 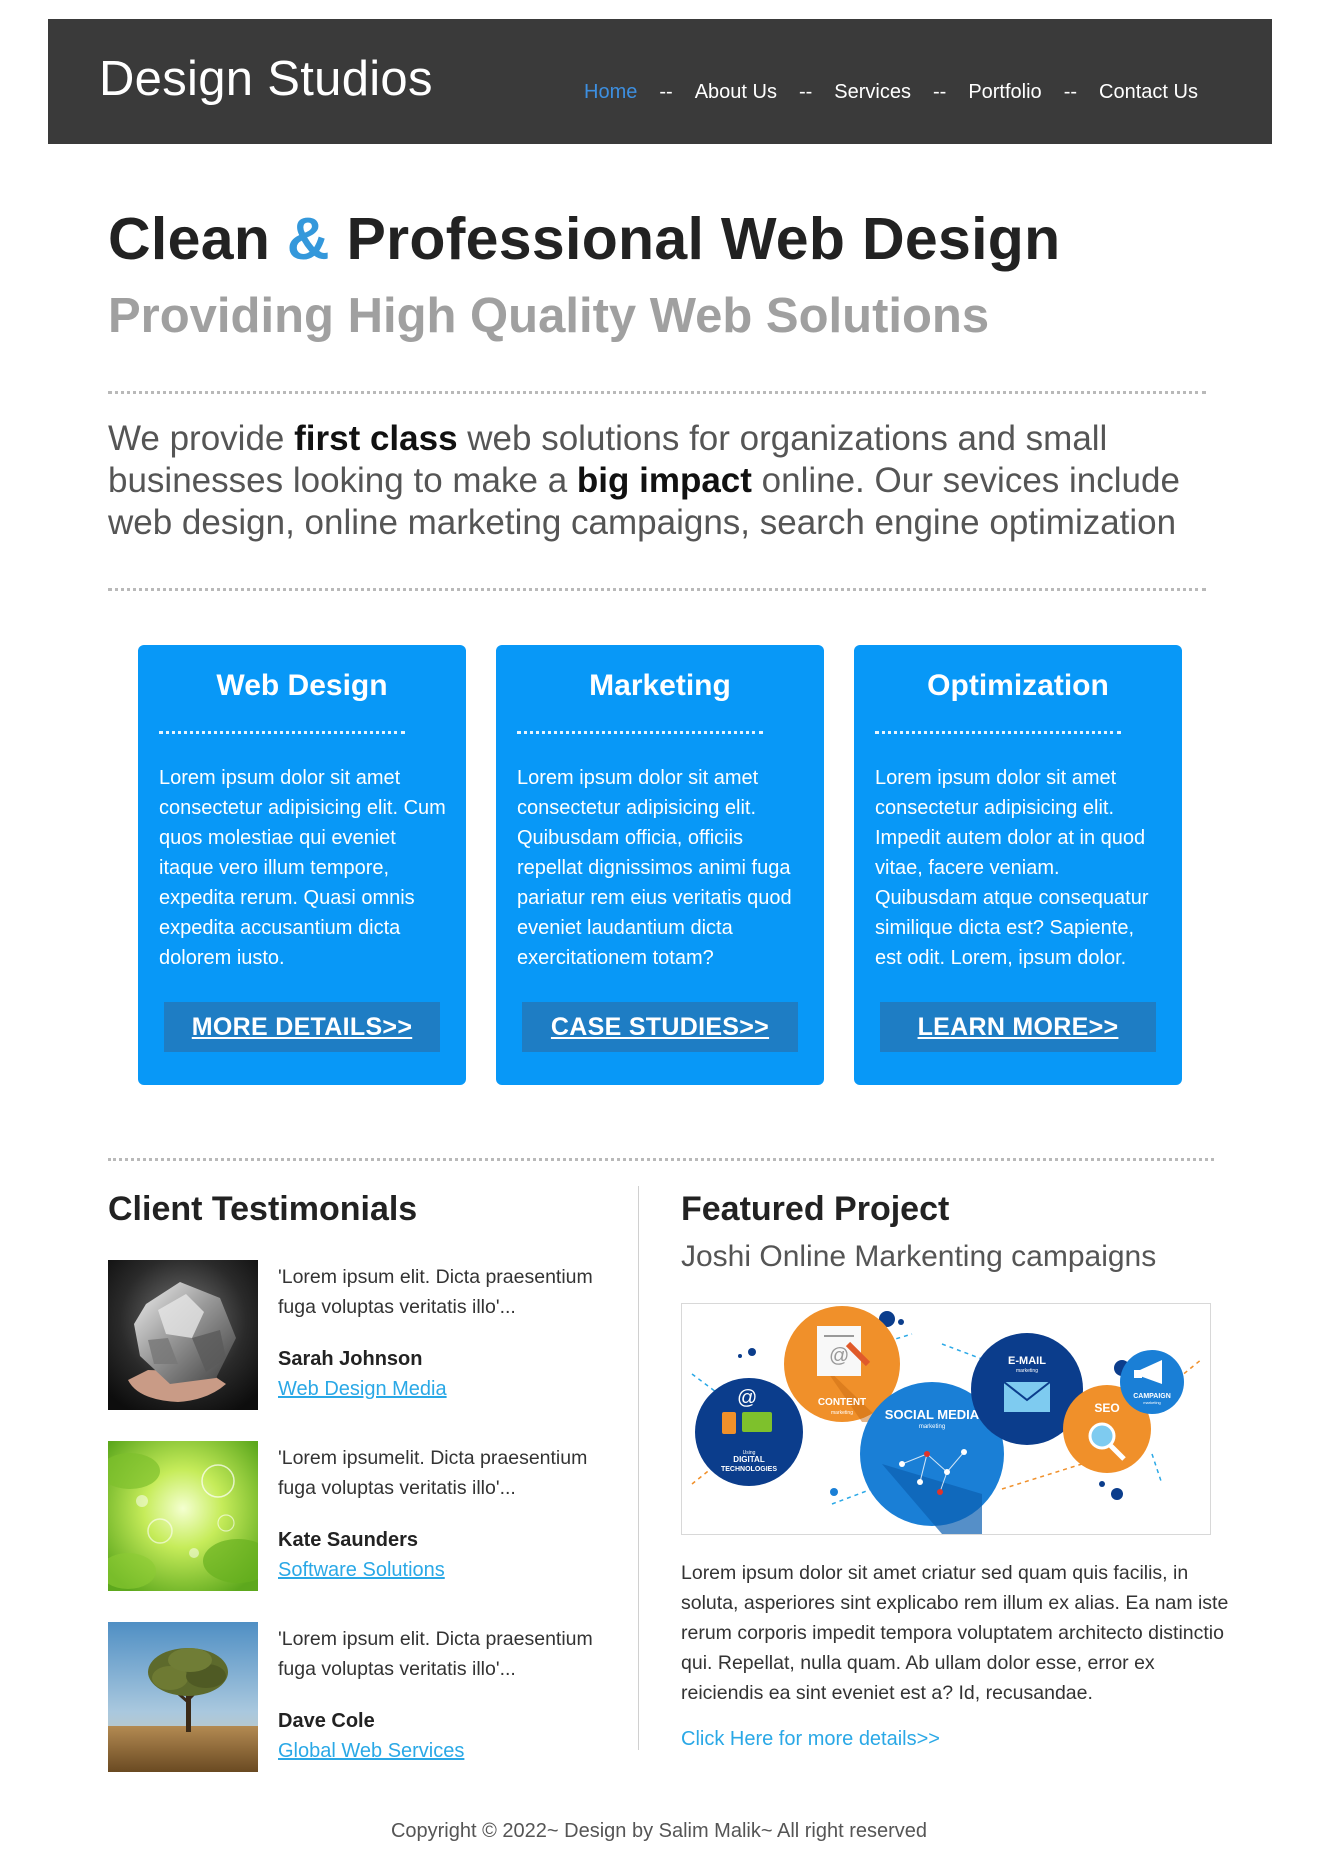 I want to click on nav-portfolio: Portfolio, so click(x=1004, y=92).